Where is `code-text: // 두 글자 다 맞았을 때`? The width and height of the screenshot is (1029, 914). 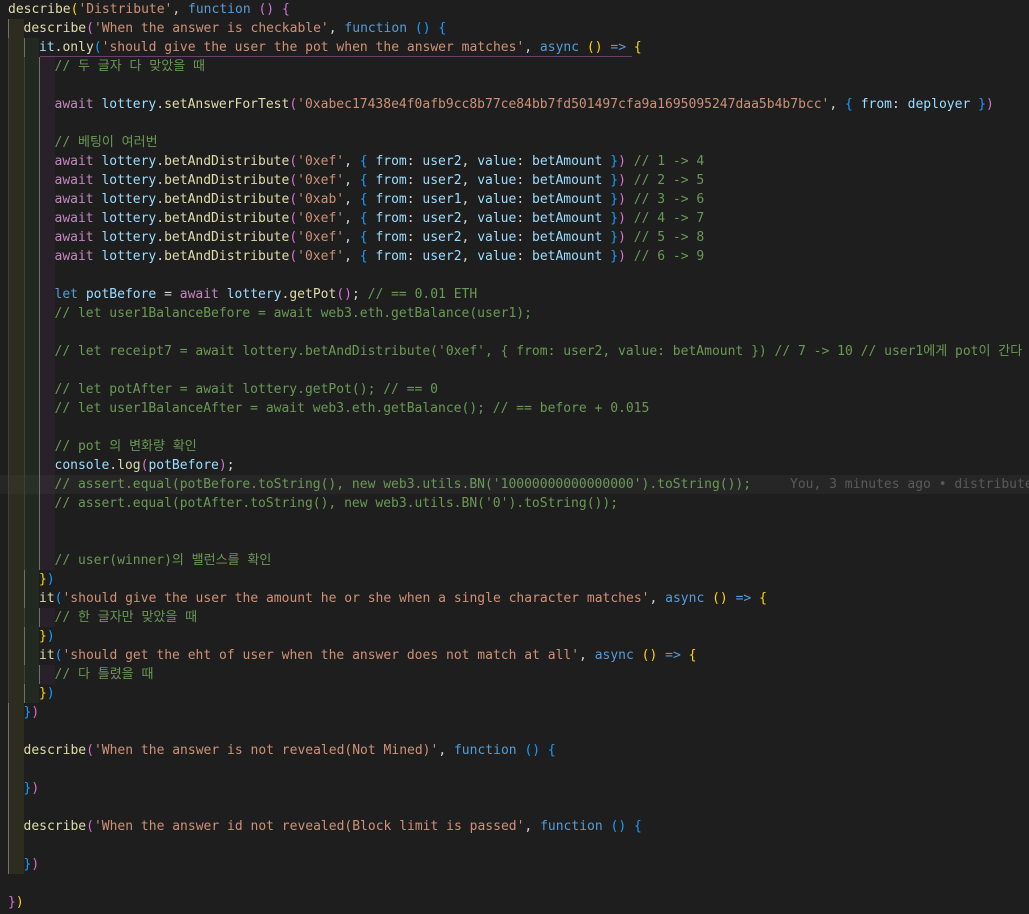
code-text: // 두 글자 다 맞았을 때 is located at coordinates (130, 66).